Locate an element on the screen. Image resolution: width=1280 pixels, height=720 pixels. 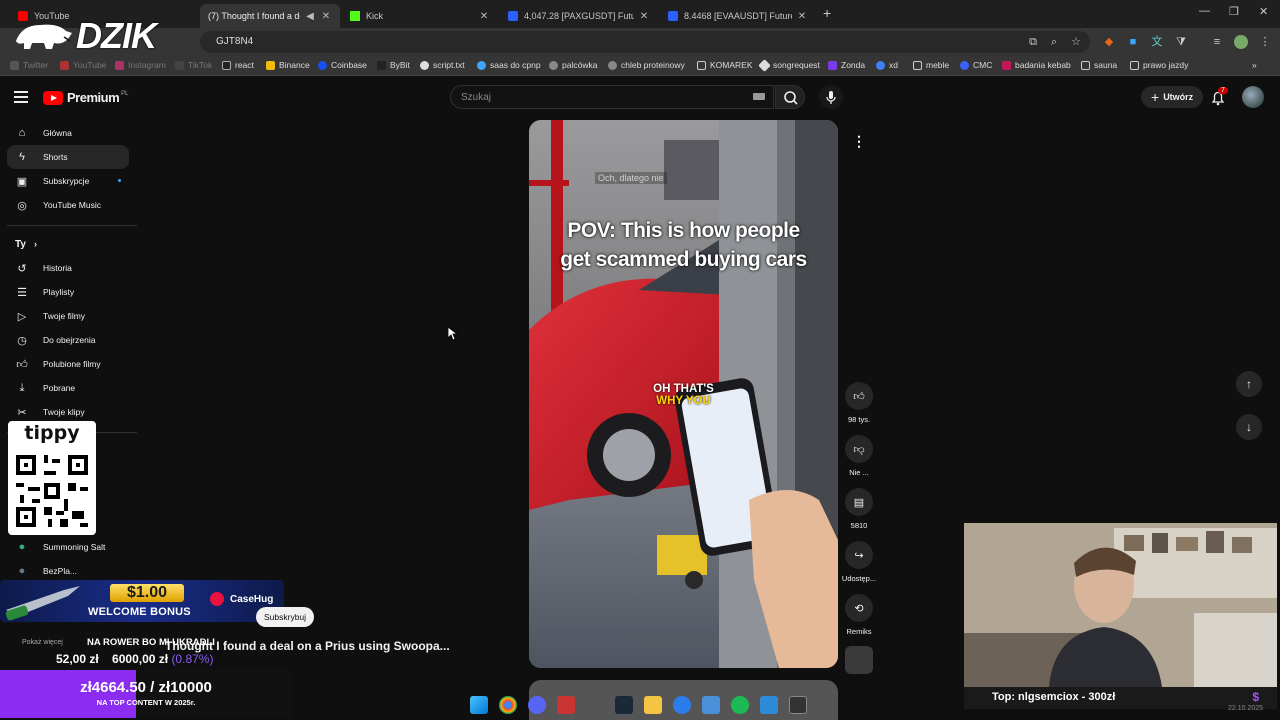
bookmark-coinbase: Coinbase is located at coordinates (342, 65).